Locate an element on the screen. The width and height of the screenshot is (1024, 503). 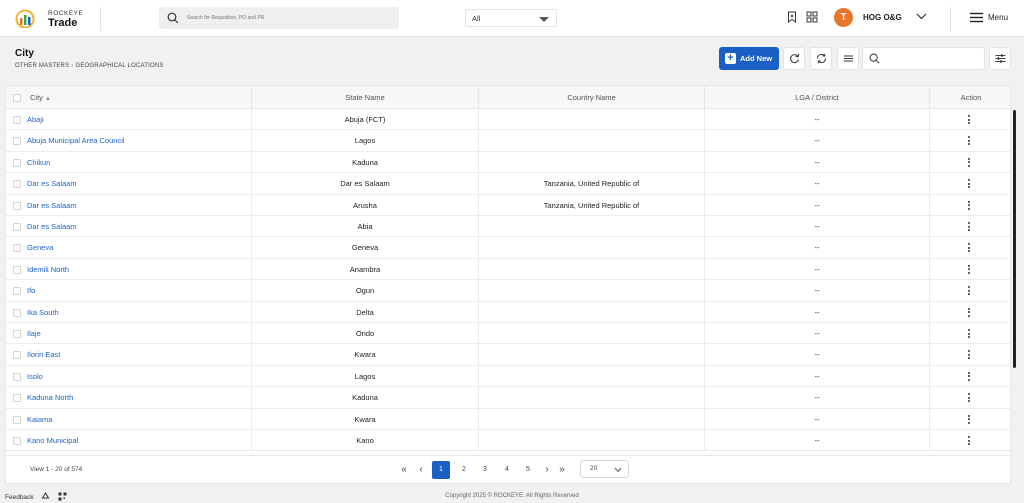
city-link: Ifo is located at coordinates (129, 291).